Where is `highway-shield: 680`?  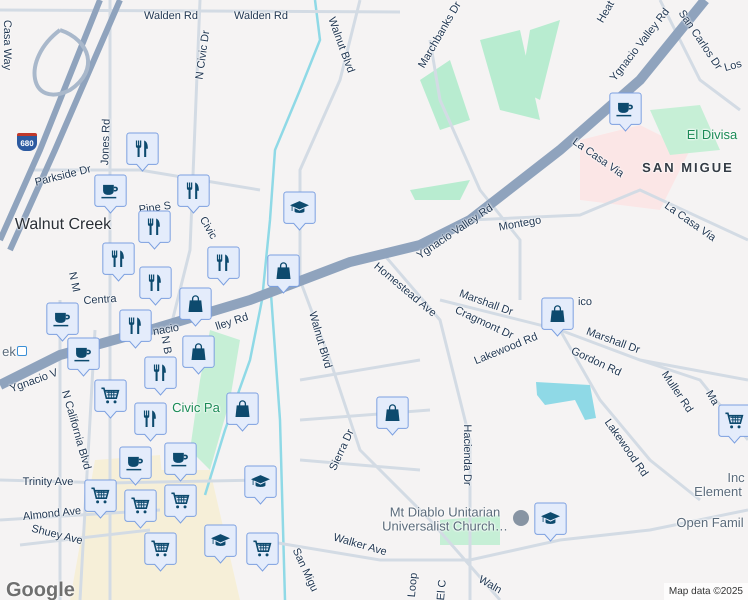
highway-shield: 680 is located at coordinates (27, 142).